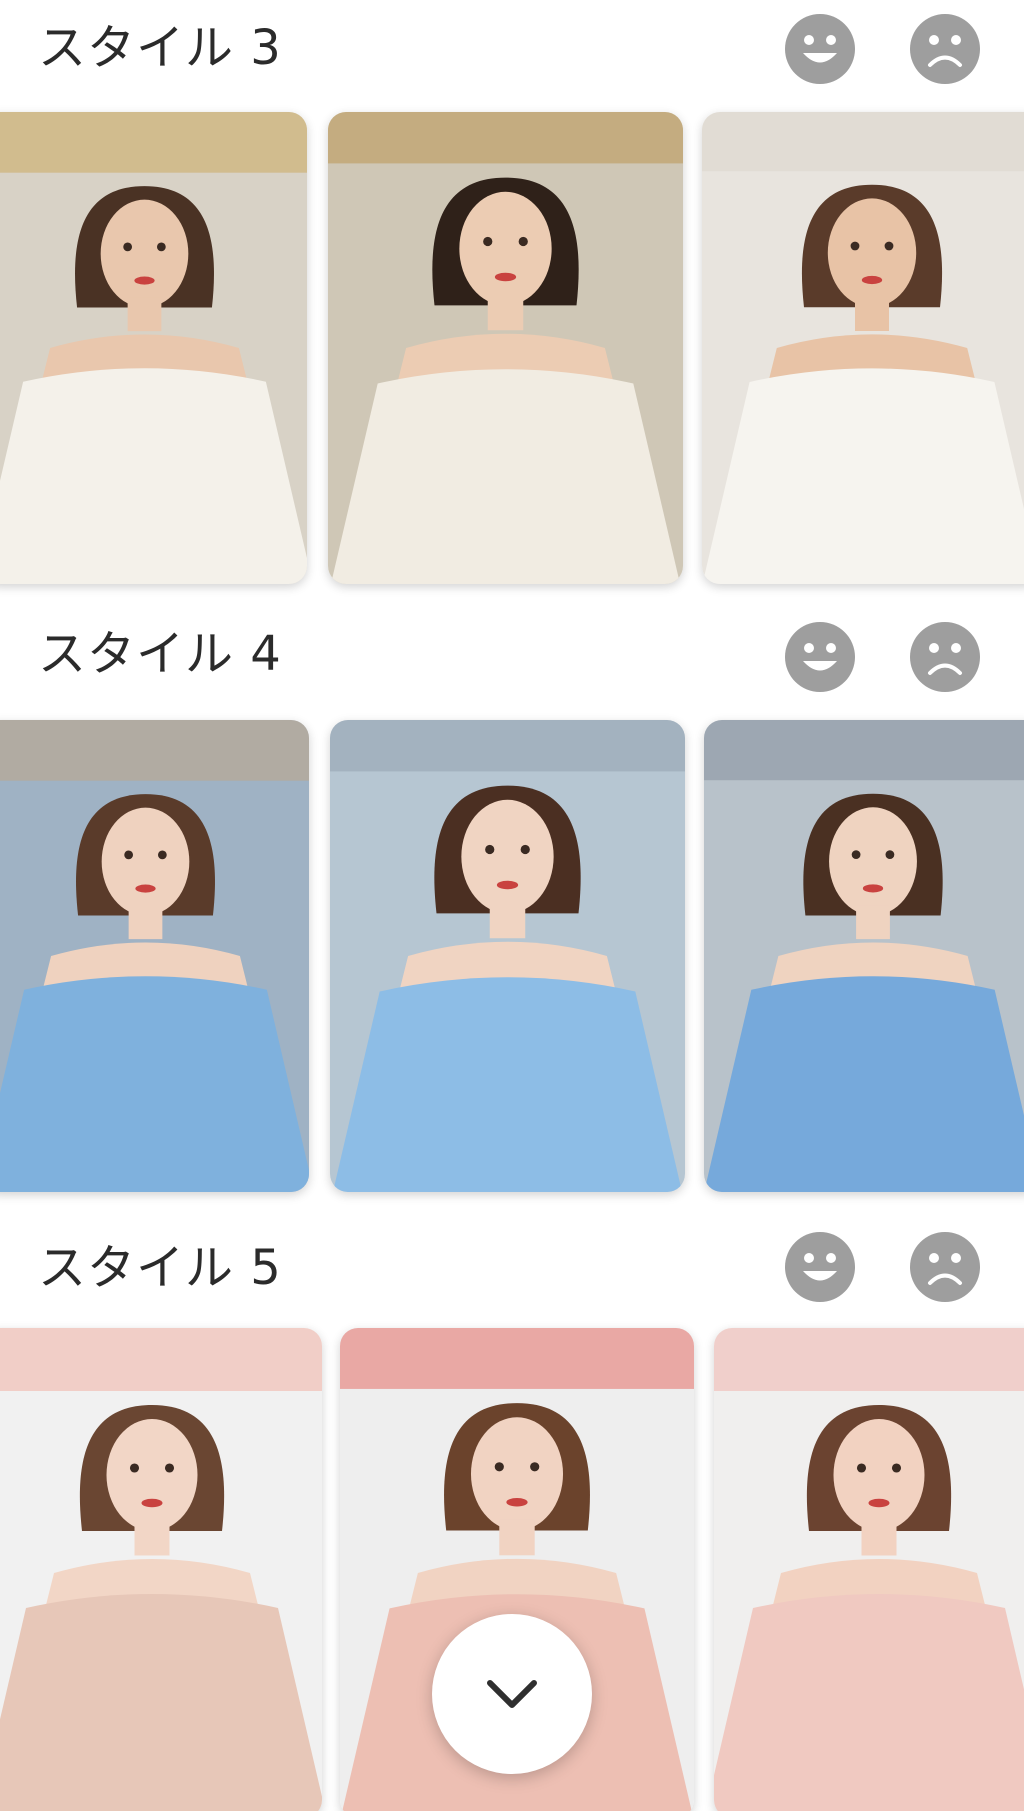  What do you see at coordinates (160, 48) in the screenshot?
I see `section-title: スタイル 3` at bounding box center [160, 48].